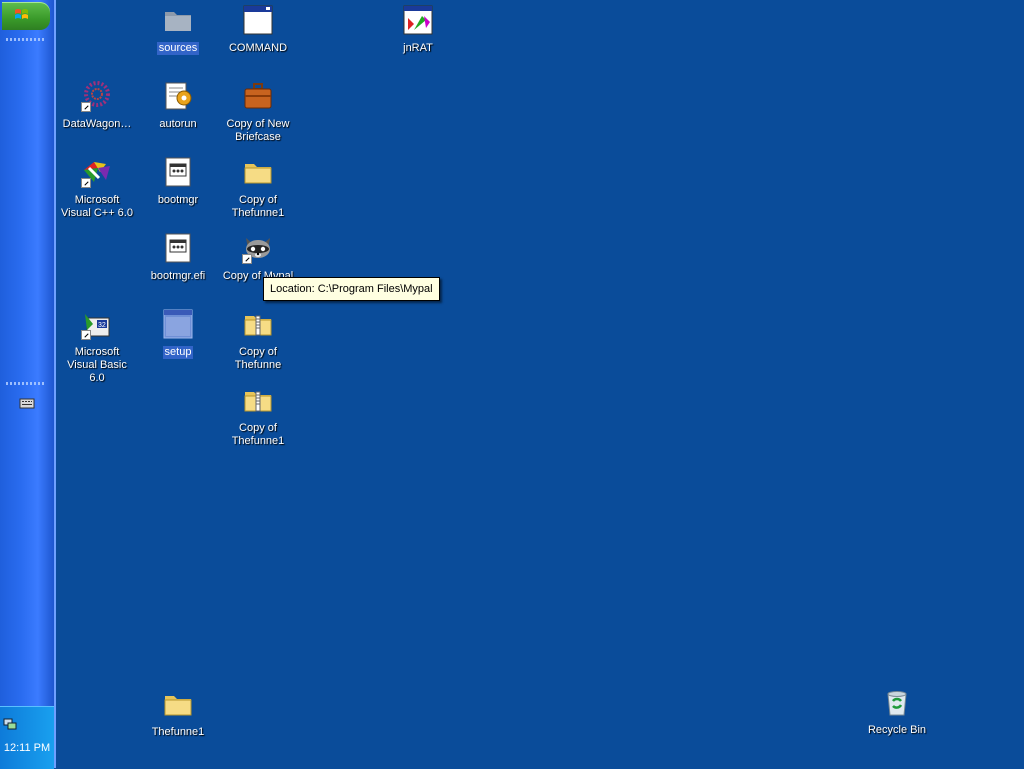 This screenshot has width=1024, height=769. What do you see at coordinates (178, 124) in the screenshot?
I see `icon-label: autorun` at bounding box center [178, 124].